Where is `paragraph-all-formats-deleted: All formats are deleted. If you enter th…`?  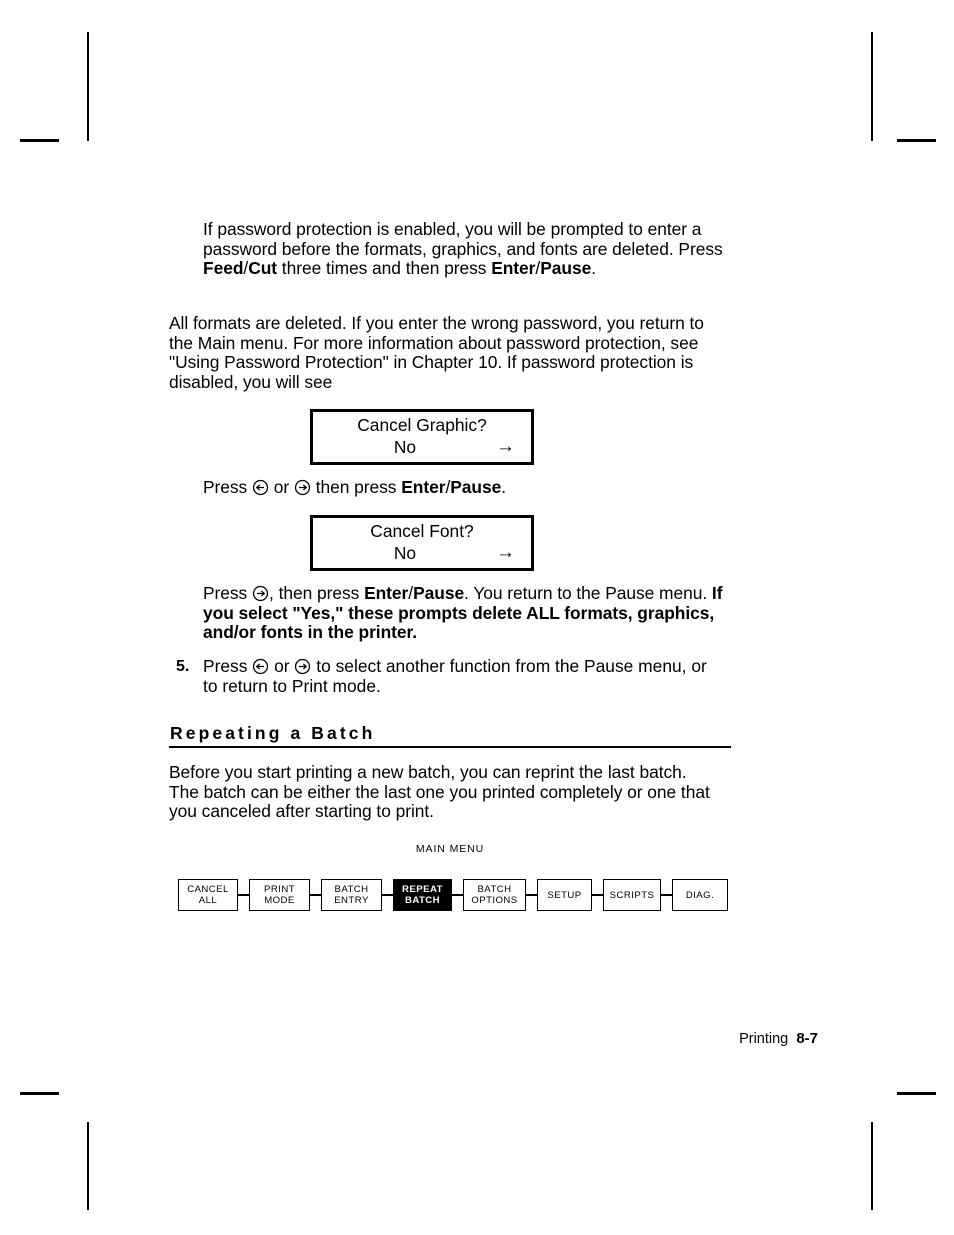 paragraph-all-formats-deleted: All formats are deleted. If you enter th… is located at coordinates (436, 352).